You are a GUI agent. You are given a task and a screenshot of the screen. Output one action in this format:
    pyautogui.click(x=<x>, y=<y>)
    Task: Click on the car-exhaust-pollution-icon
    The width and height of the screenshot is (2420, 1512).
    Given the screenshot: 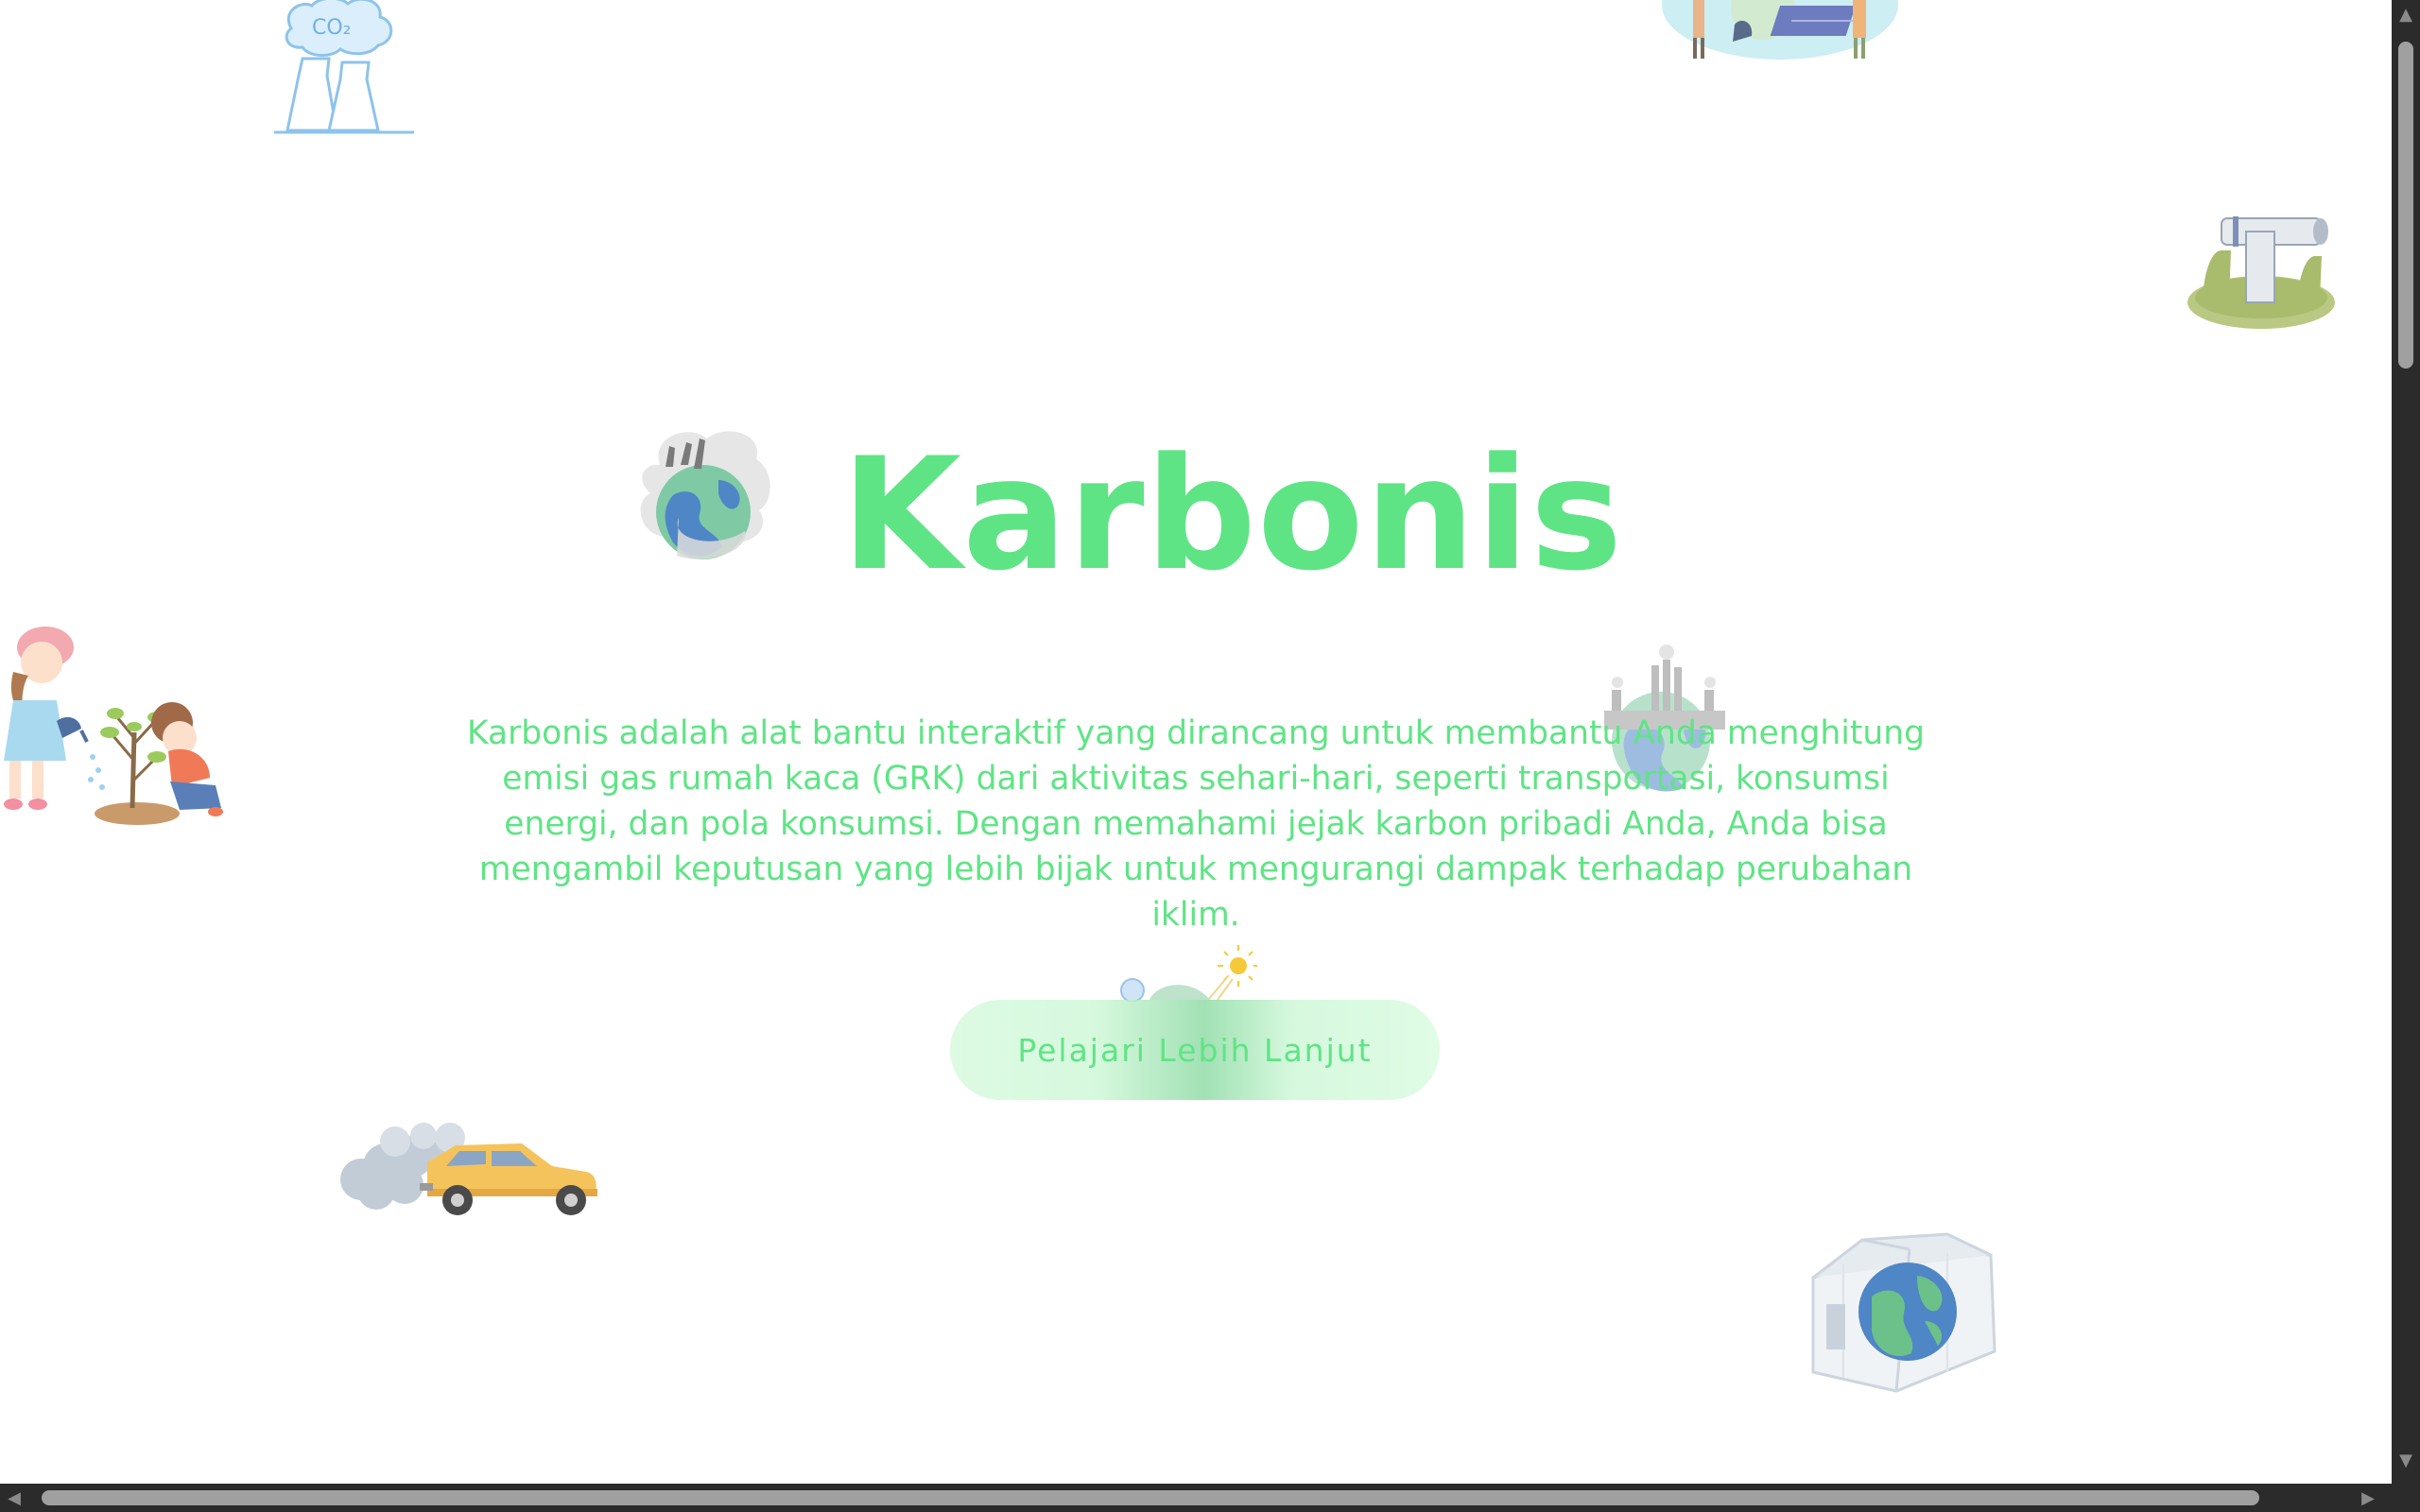 What is the action you would take?
    pyautogui.click(x=466, y=1167)
    